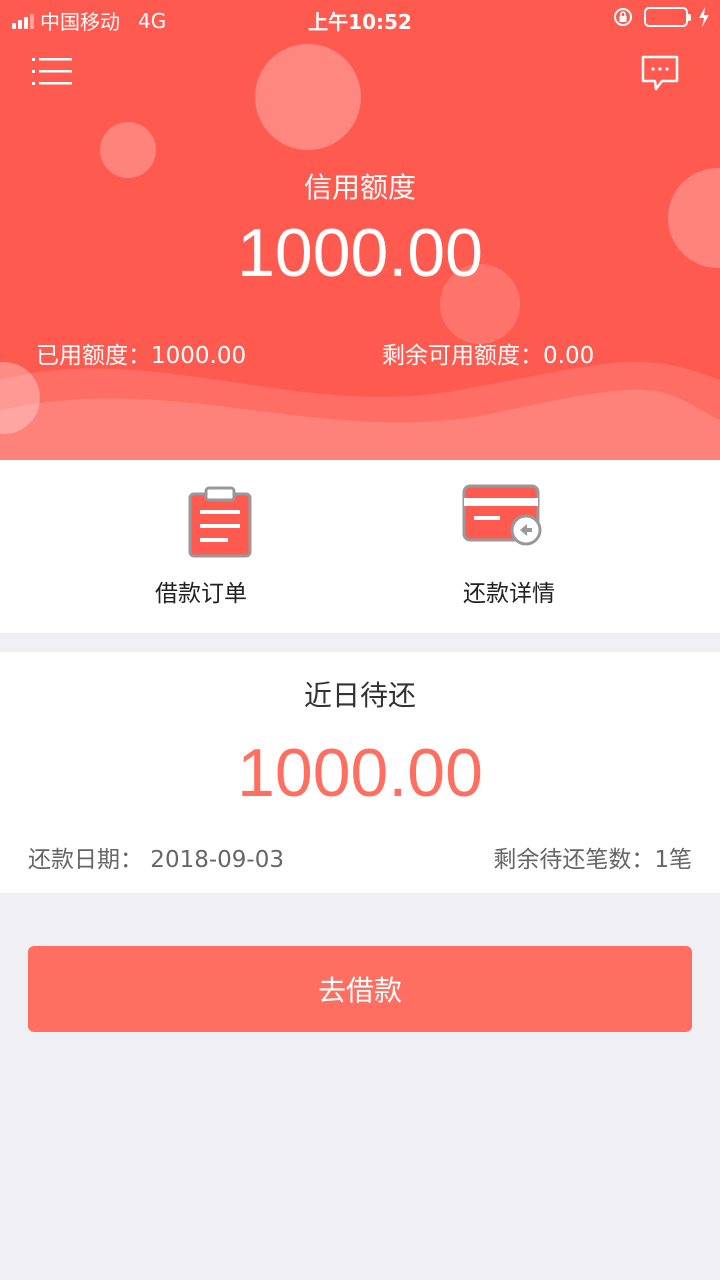 The width and height of the screenshot is (720, 1280). I want to click on status-bar: 中国移动 4G 上午10:52, so click(360, 18).